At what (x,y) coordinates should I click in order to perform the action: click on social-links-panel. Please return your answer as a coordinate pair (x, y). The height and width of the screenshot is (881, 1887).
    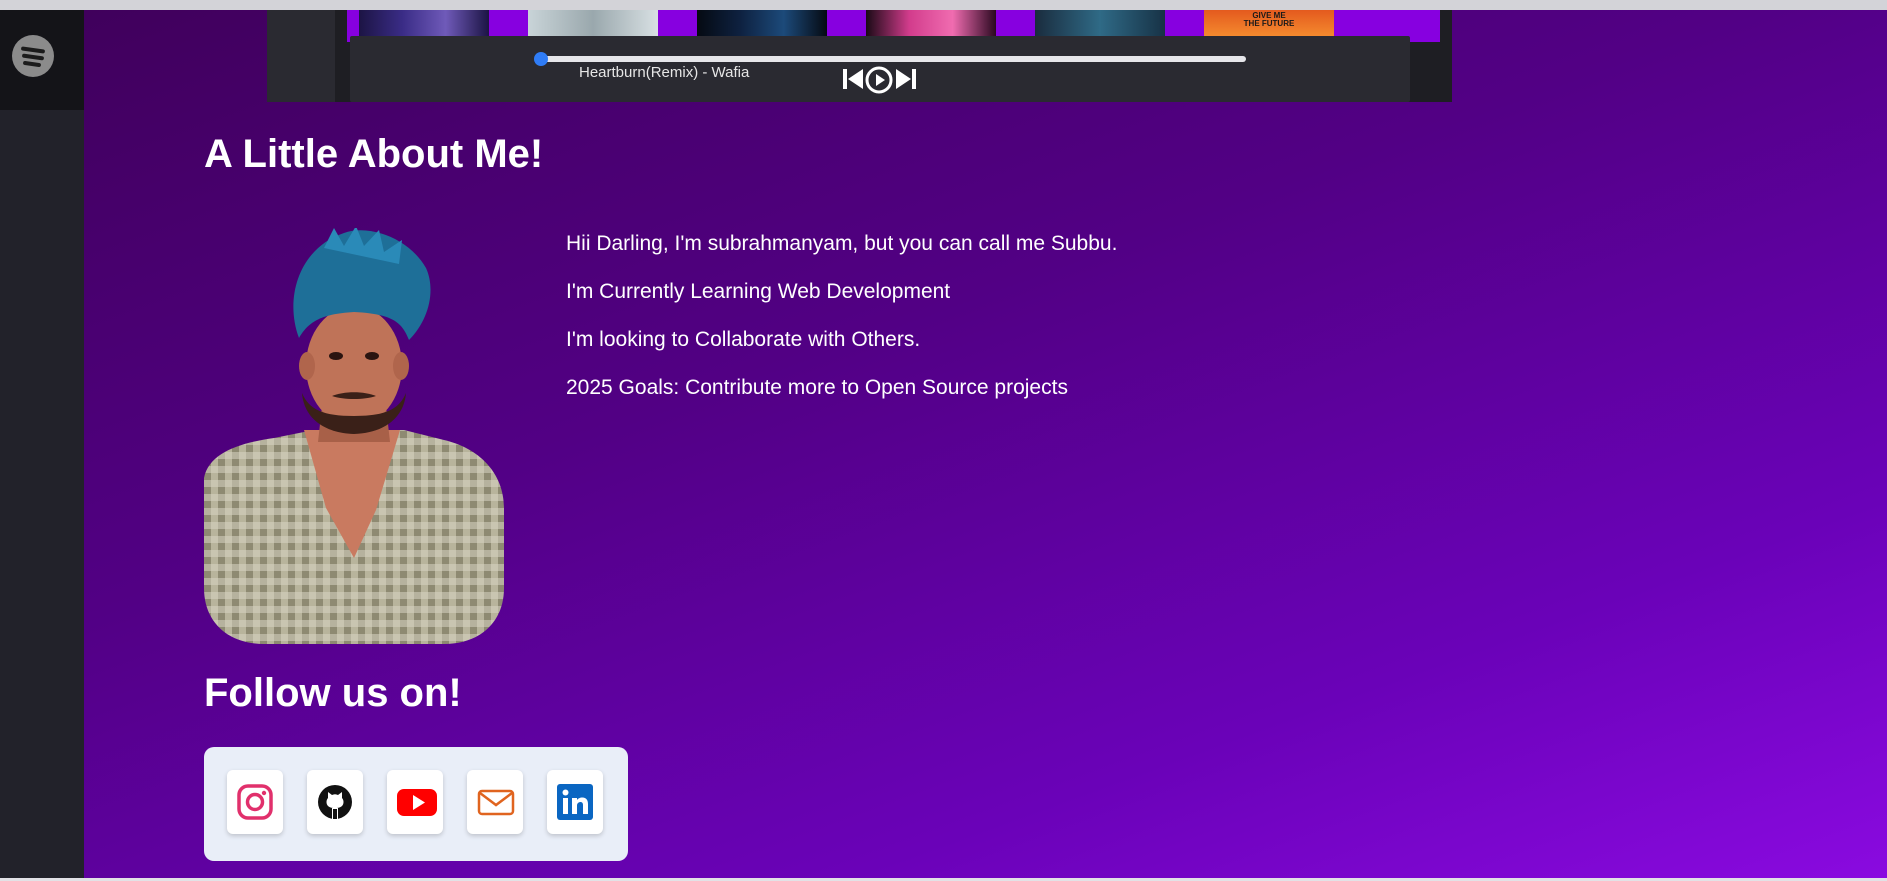
    Looking at the image, I should click on (416, 804).